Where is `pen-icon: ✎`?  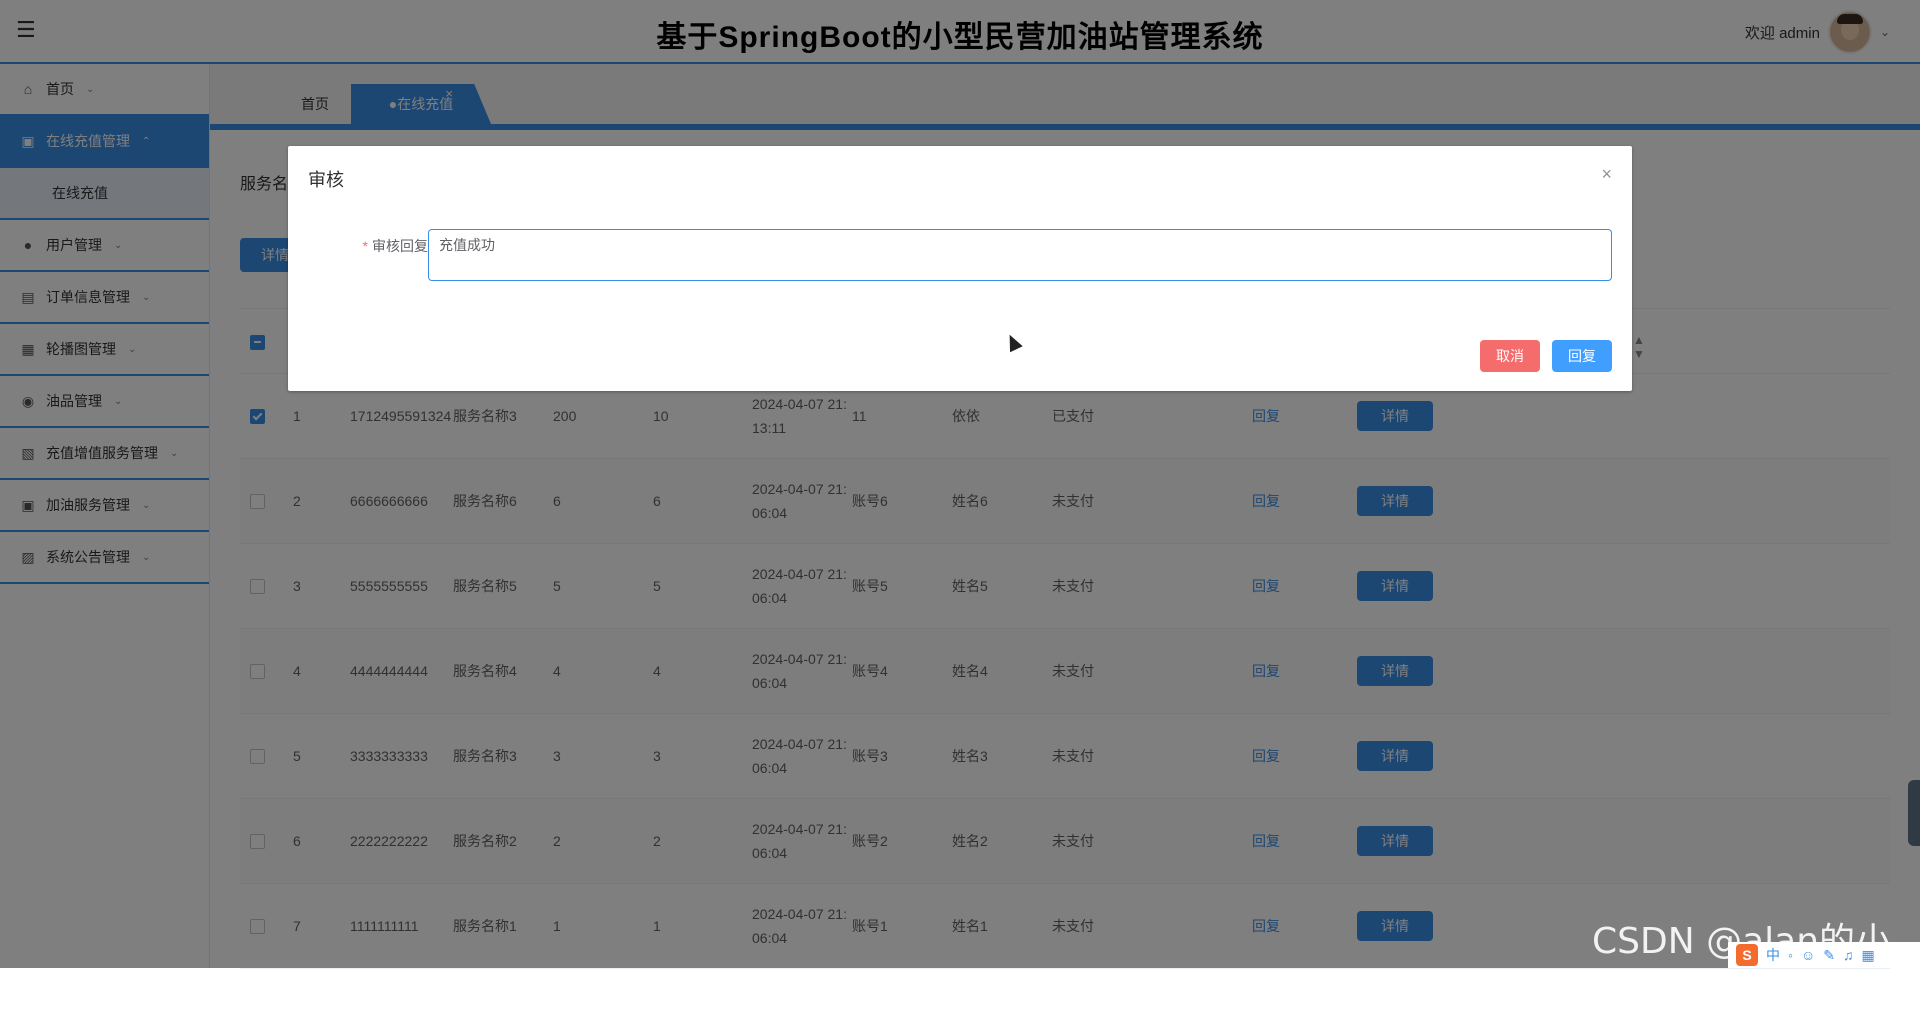 pen-icon: ✎ is located at coordinates (1829, 955).